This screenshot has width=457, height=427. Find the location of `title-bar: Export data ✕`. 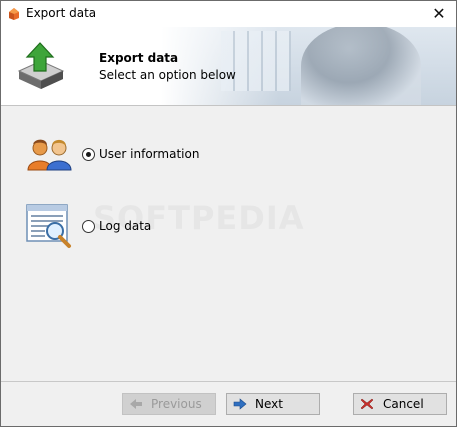

title-bar: Export data ✕ is located at coordinates (228, 14).